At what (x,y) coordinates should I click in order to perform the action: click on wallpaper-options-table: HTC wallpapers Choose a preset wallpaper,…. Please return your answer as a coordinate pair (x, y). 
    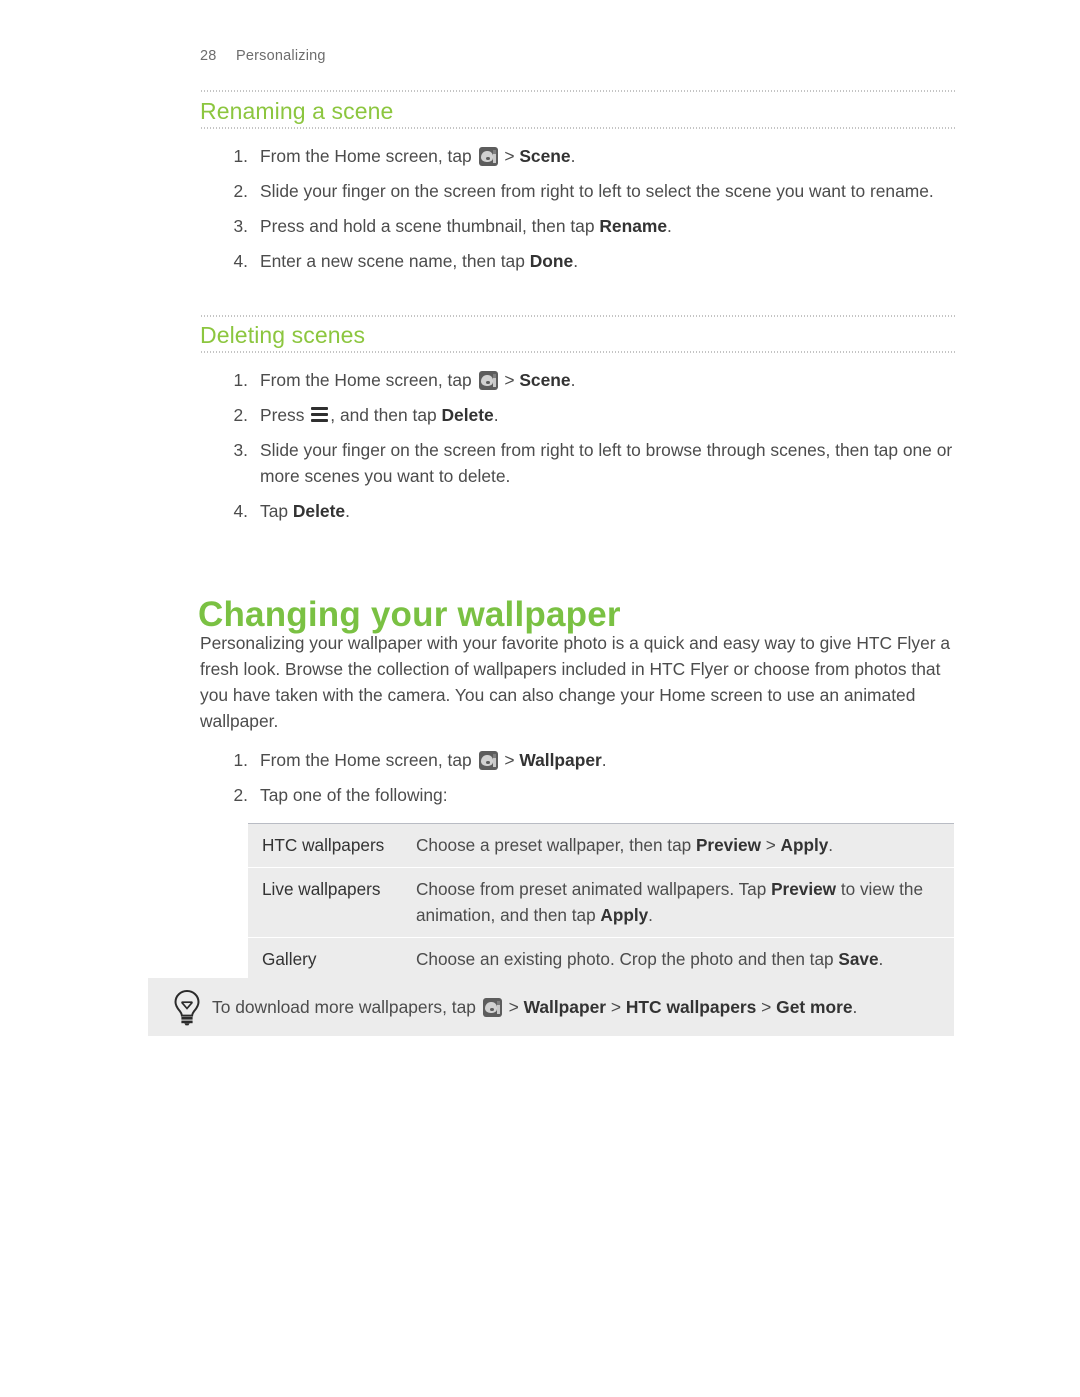
    Looking at the image, I should click on (601, 902).